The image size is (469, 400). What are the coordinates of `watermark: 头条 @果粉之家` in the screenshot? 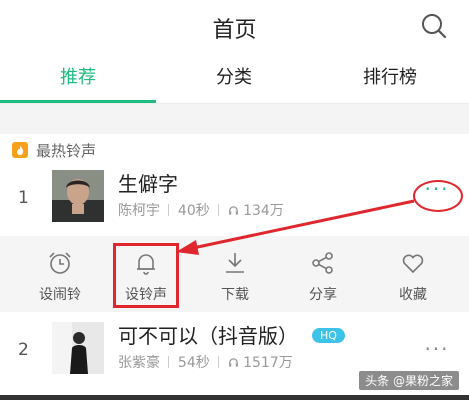 It's located at (409, 380).